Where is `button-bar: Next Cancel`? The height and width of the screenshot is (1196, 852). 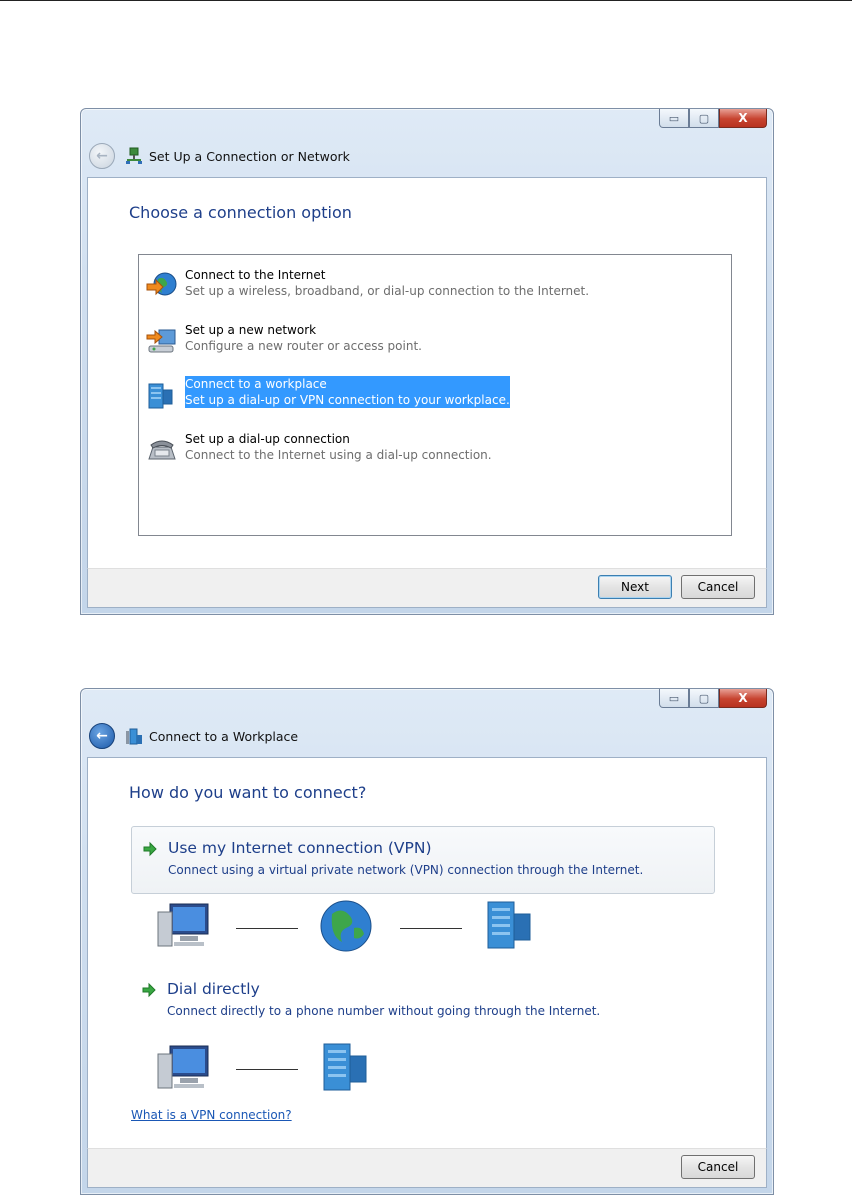
button-bar: Next Cancel is located at coordinates (427, 588).